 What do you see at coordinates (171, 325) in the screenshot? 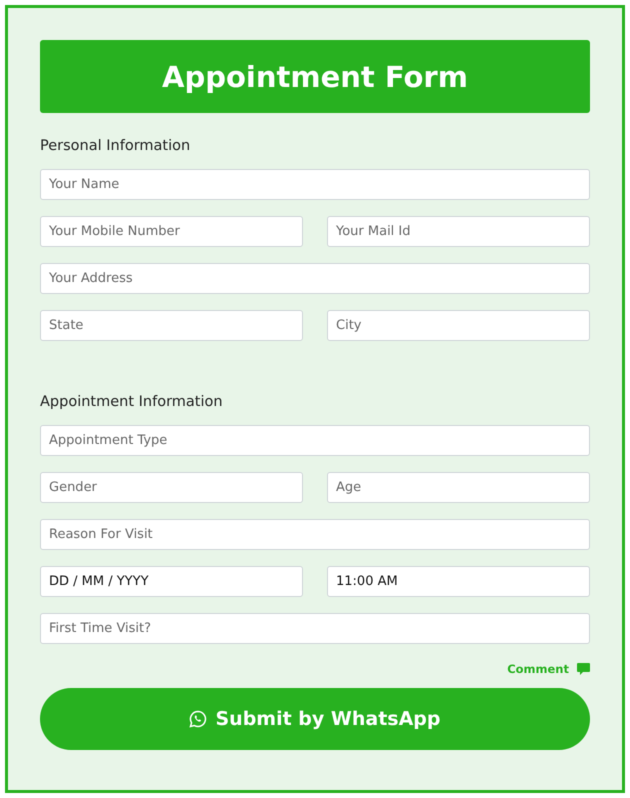
I see `input-field: State` at bounding box center [171, 325].